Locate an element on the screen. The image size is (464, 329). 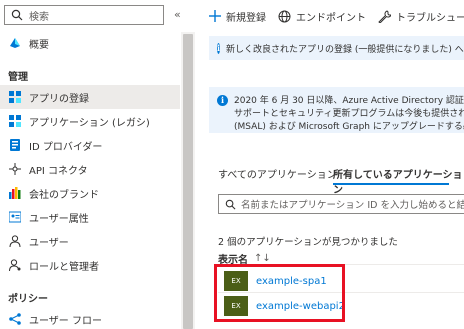
sidebar-item-overview: 概要 is located at coordinates (90, 43).